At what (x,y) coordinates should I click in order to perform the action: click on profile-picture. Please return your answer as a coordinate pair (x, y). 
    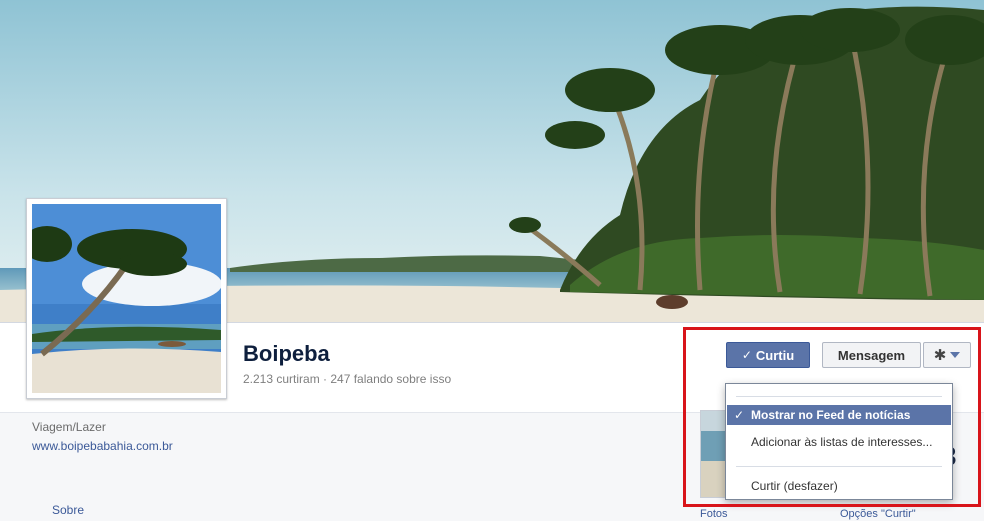
    Looking at the image, I should click on (126, 298).